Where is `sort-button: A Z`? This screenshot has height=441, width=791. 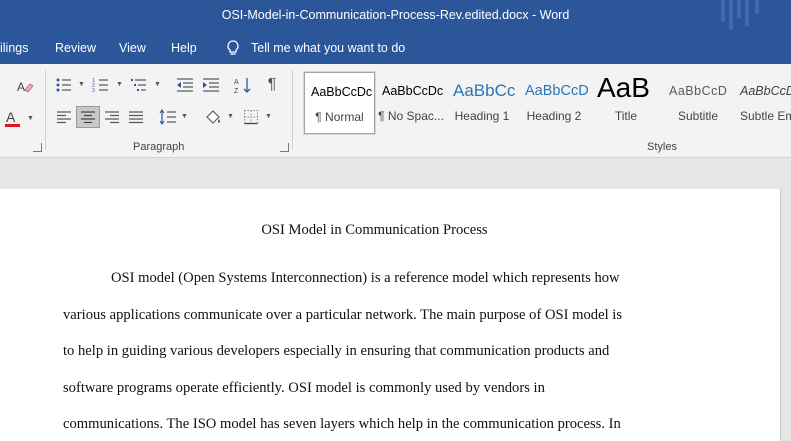
sort-button: A Z is located at coordinates (243, 85).